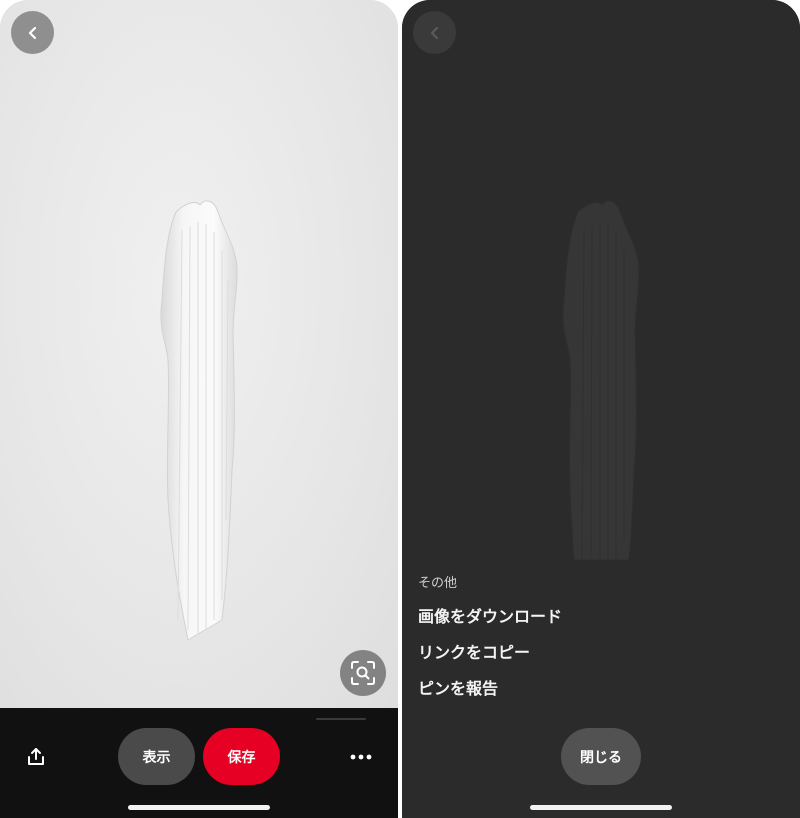 The height and width of the screenshot is (818, 800). What do you see at coordinates (341, 719) in the screenshot?
I see `scroll-hint` at bounding box center [341, 719].